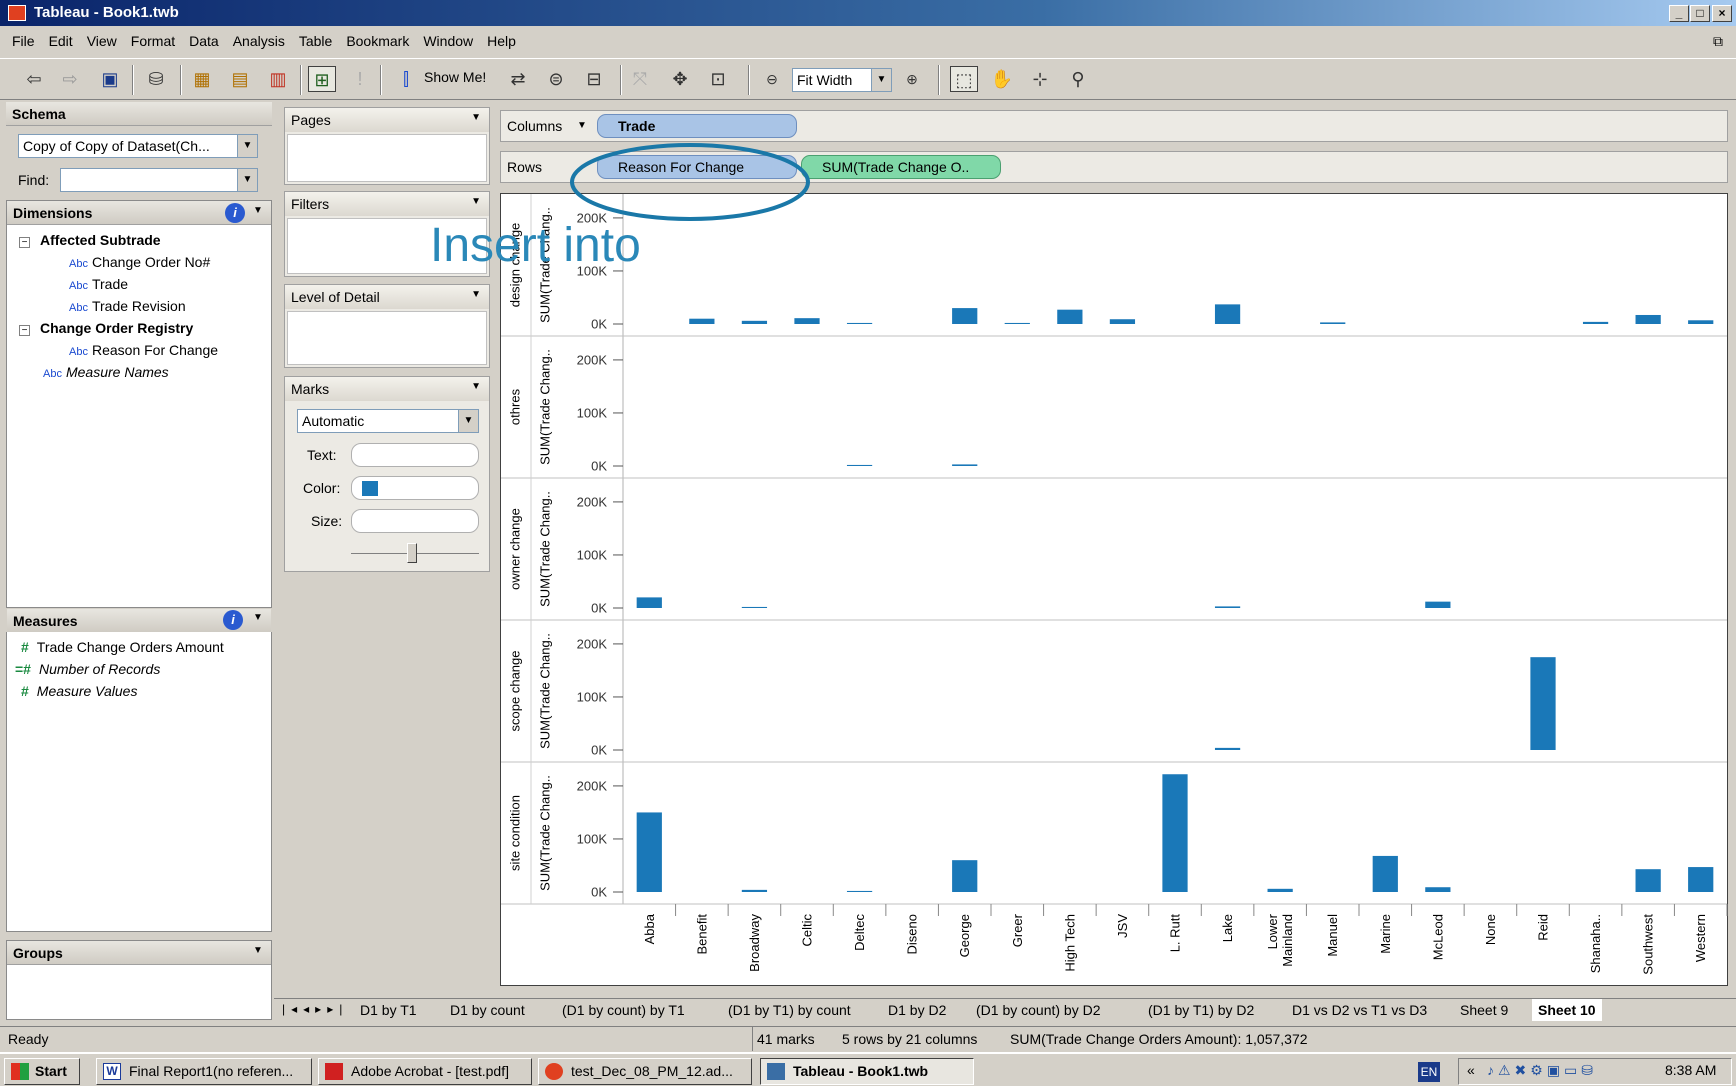 This screenshot has height=1086, width=1736. What do you see at coordinates (1722, 13) in the screenshot?
I see `close-button: ×` at bounding box center [1722, 13].